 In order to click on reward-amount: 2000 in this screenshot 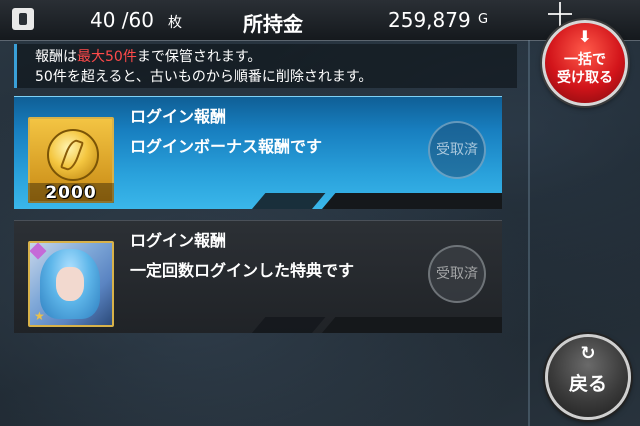, I will do `click(71, 193)`.